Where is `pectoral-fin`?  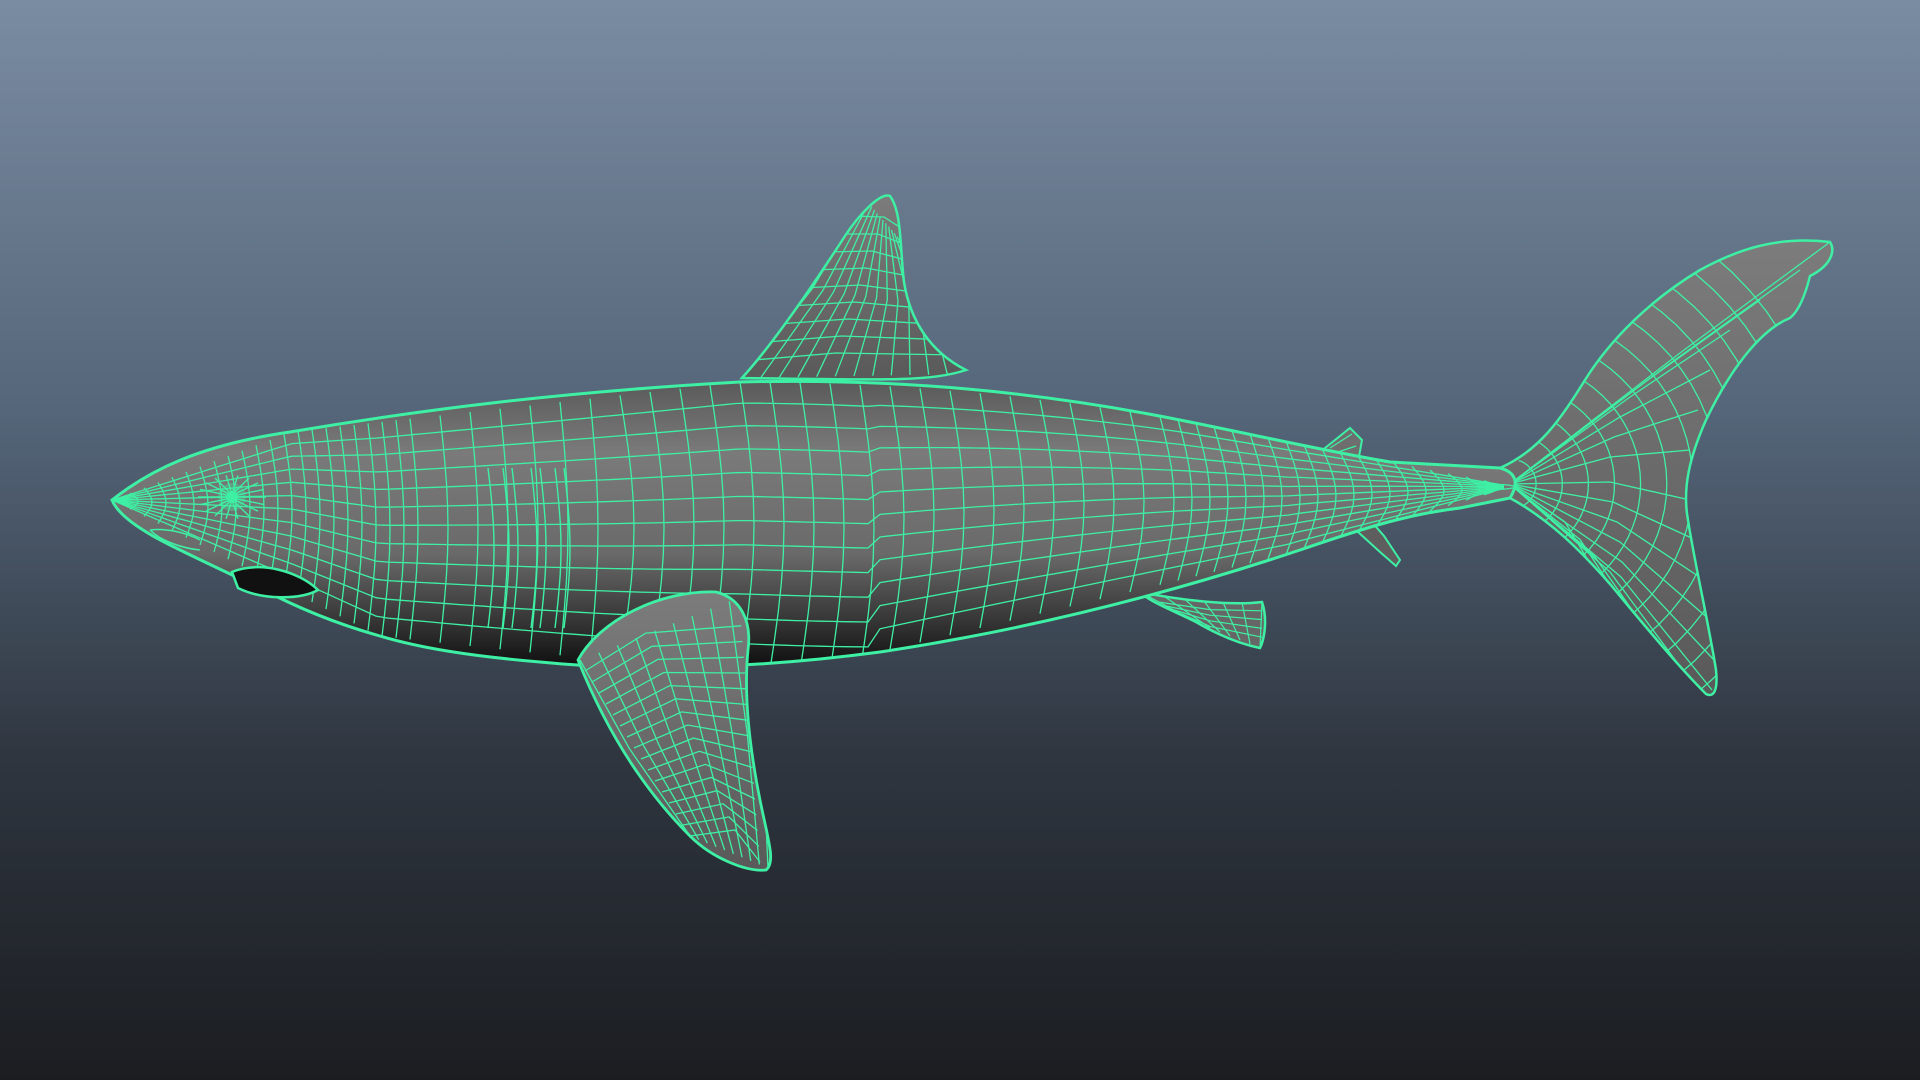 pectoral-fin is located at coordinates (674, 731).